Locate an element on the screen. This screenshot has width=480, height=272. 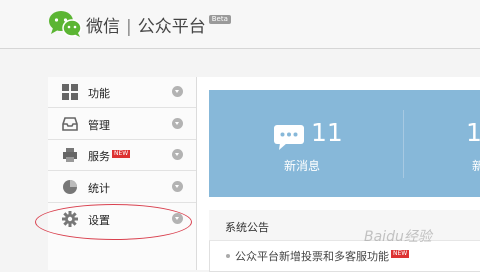
grid-icon is located at coordinates (70, 92).